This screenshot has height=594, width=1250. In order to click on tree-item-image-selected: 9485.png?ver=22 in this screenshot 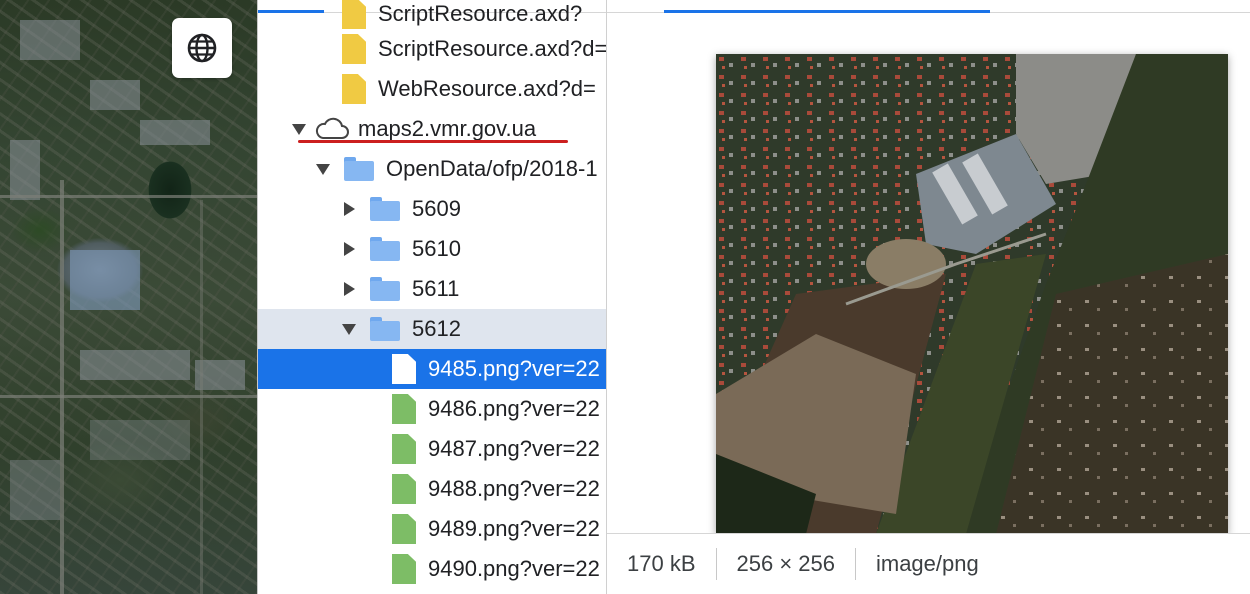, I will do `click(432, 369)`.